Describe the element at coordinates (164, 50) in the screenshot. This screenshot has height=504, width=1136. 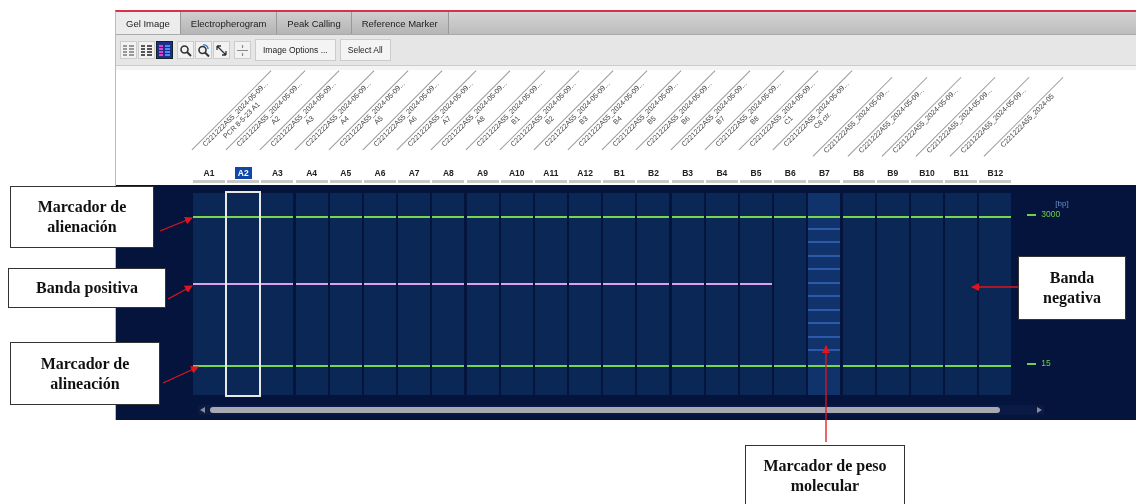
I see `gel-view-icon` at that location.